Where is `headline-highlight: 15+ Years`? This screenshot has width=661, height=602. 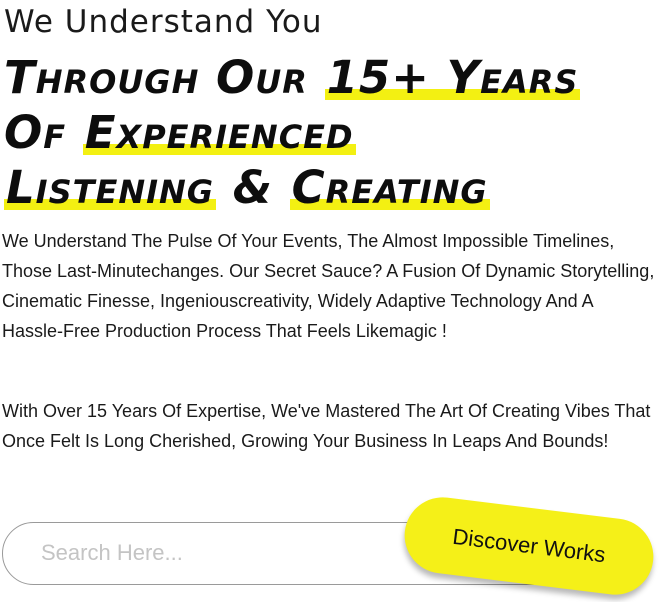
headline-highlight: 15+ Years is located at coordinates (452, 77).